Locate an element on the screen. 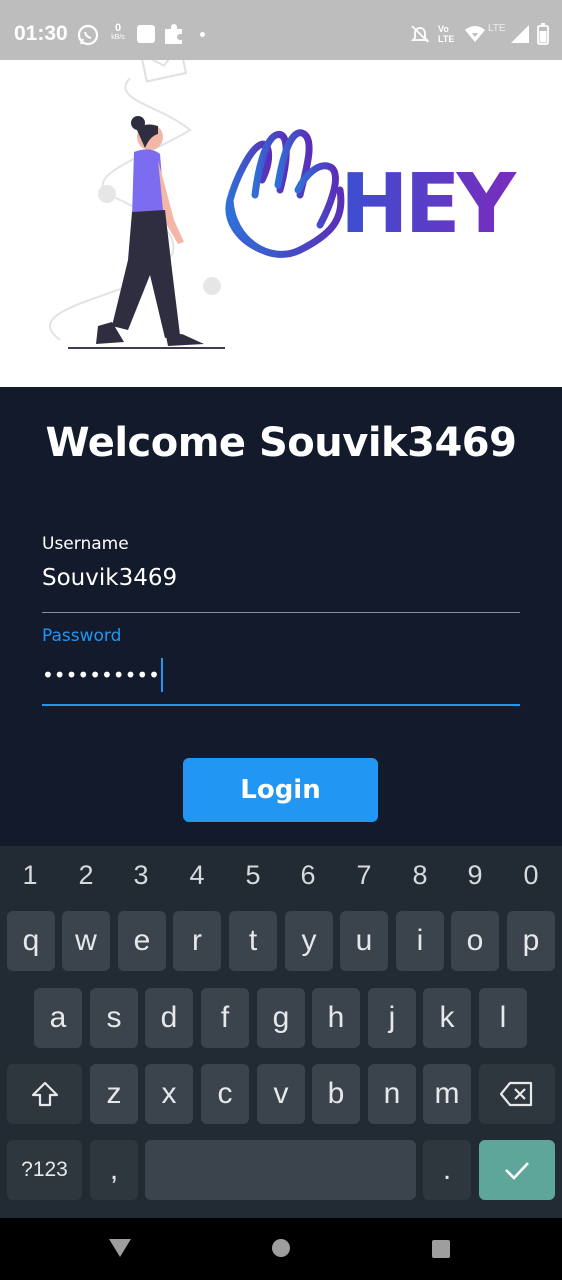 This screenshot has width=562, height=1280. text-cursor is located at coordinates (161, 675).